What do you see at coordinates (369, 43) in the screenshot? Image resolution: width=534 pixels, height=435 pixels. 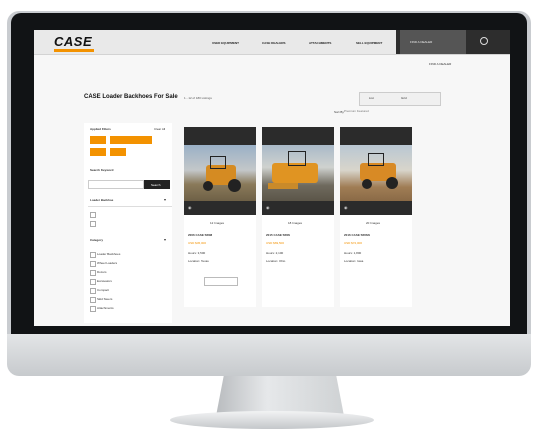 I see `nav-sell-equipment: SELL EQUIPMENT` at bounding box center [369, 43].